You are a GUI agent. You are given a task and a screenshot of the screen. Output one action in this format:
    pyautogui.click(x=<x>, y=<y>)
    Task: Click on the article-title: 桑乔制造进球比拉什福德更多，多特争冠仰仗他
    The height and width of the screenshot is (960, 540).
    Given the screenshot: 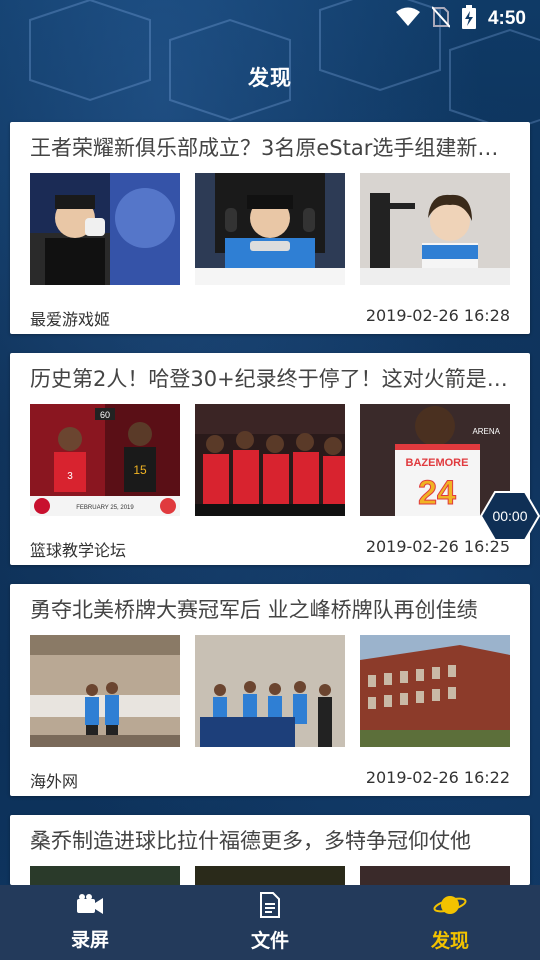 What is the action you would take?
    pyautogui.click(x=250, y=841)
    